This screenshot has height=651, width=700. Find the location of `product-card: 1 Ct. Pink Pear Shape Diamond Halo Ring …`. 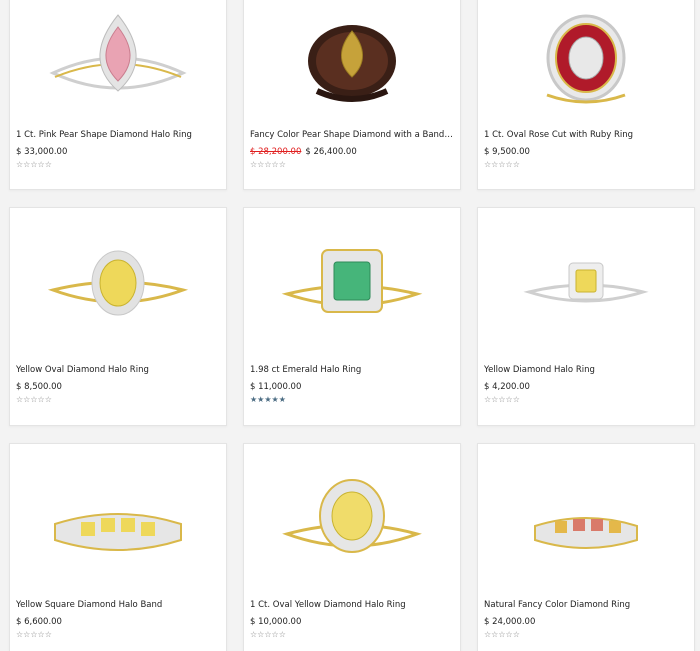

product-card: 1 Ct. Pink Pear Shape Diamond Halo Ring … is located at coordinates (118, 95).